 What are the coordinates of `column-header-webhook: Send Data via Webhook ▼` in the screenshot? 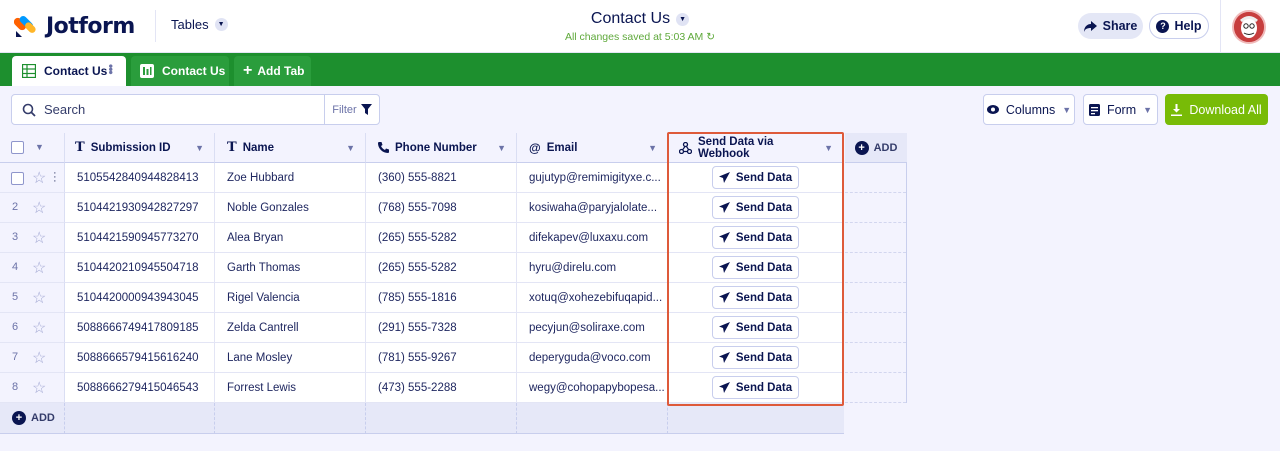 It's located at (756, 148).